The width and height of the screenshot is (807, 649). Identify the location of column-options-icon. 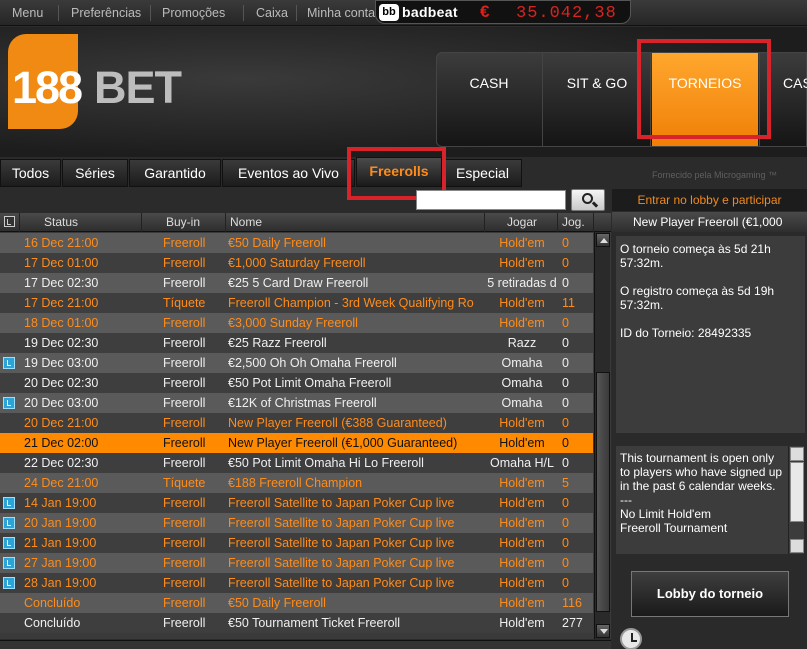
(9, 221).